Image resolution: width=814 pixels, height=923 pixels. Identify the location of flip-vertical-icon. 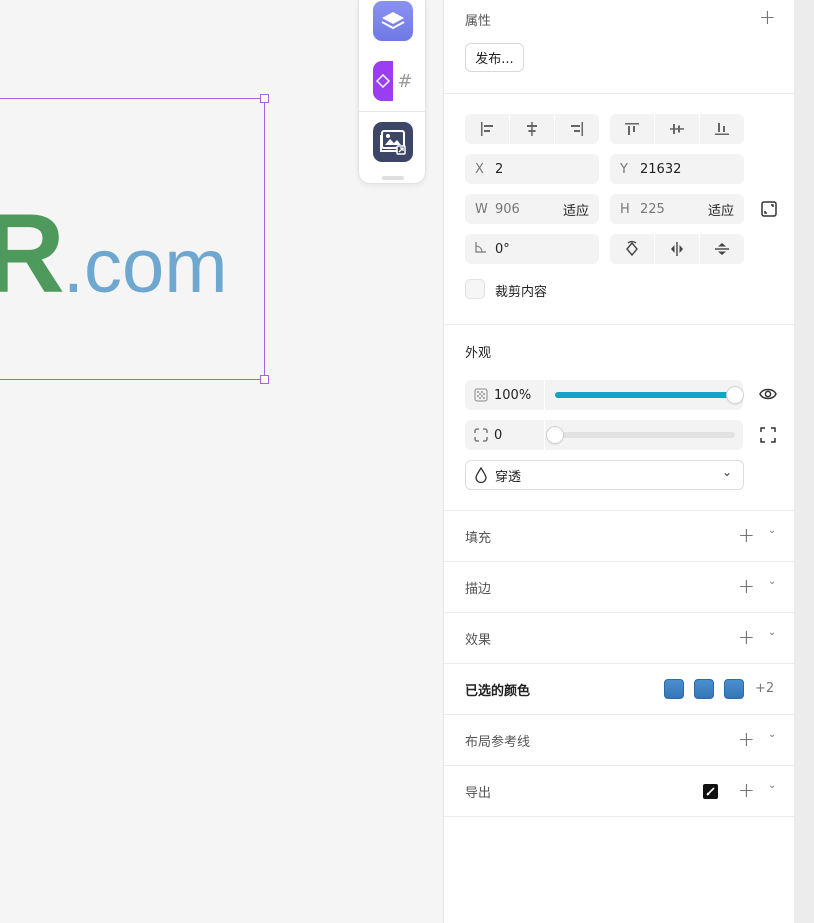
(722, 249).